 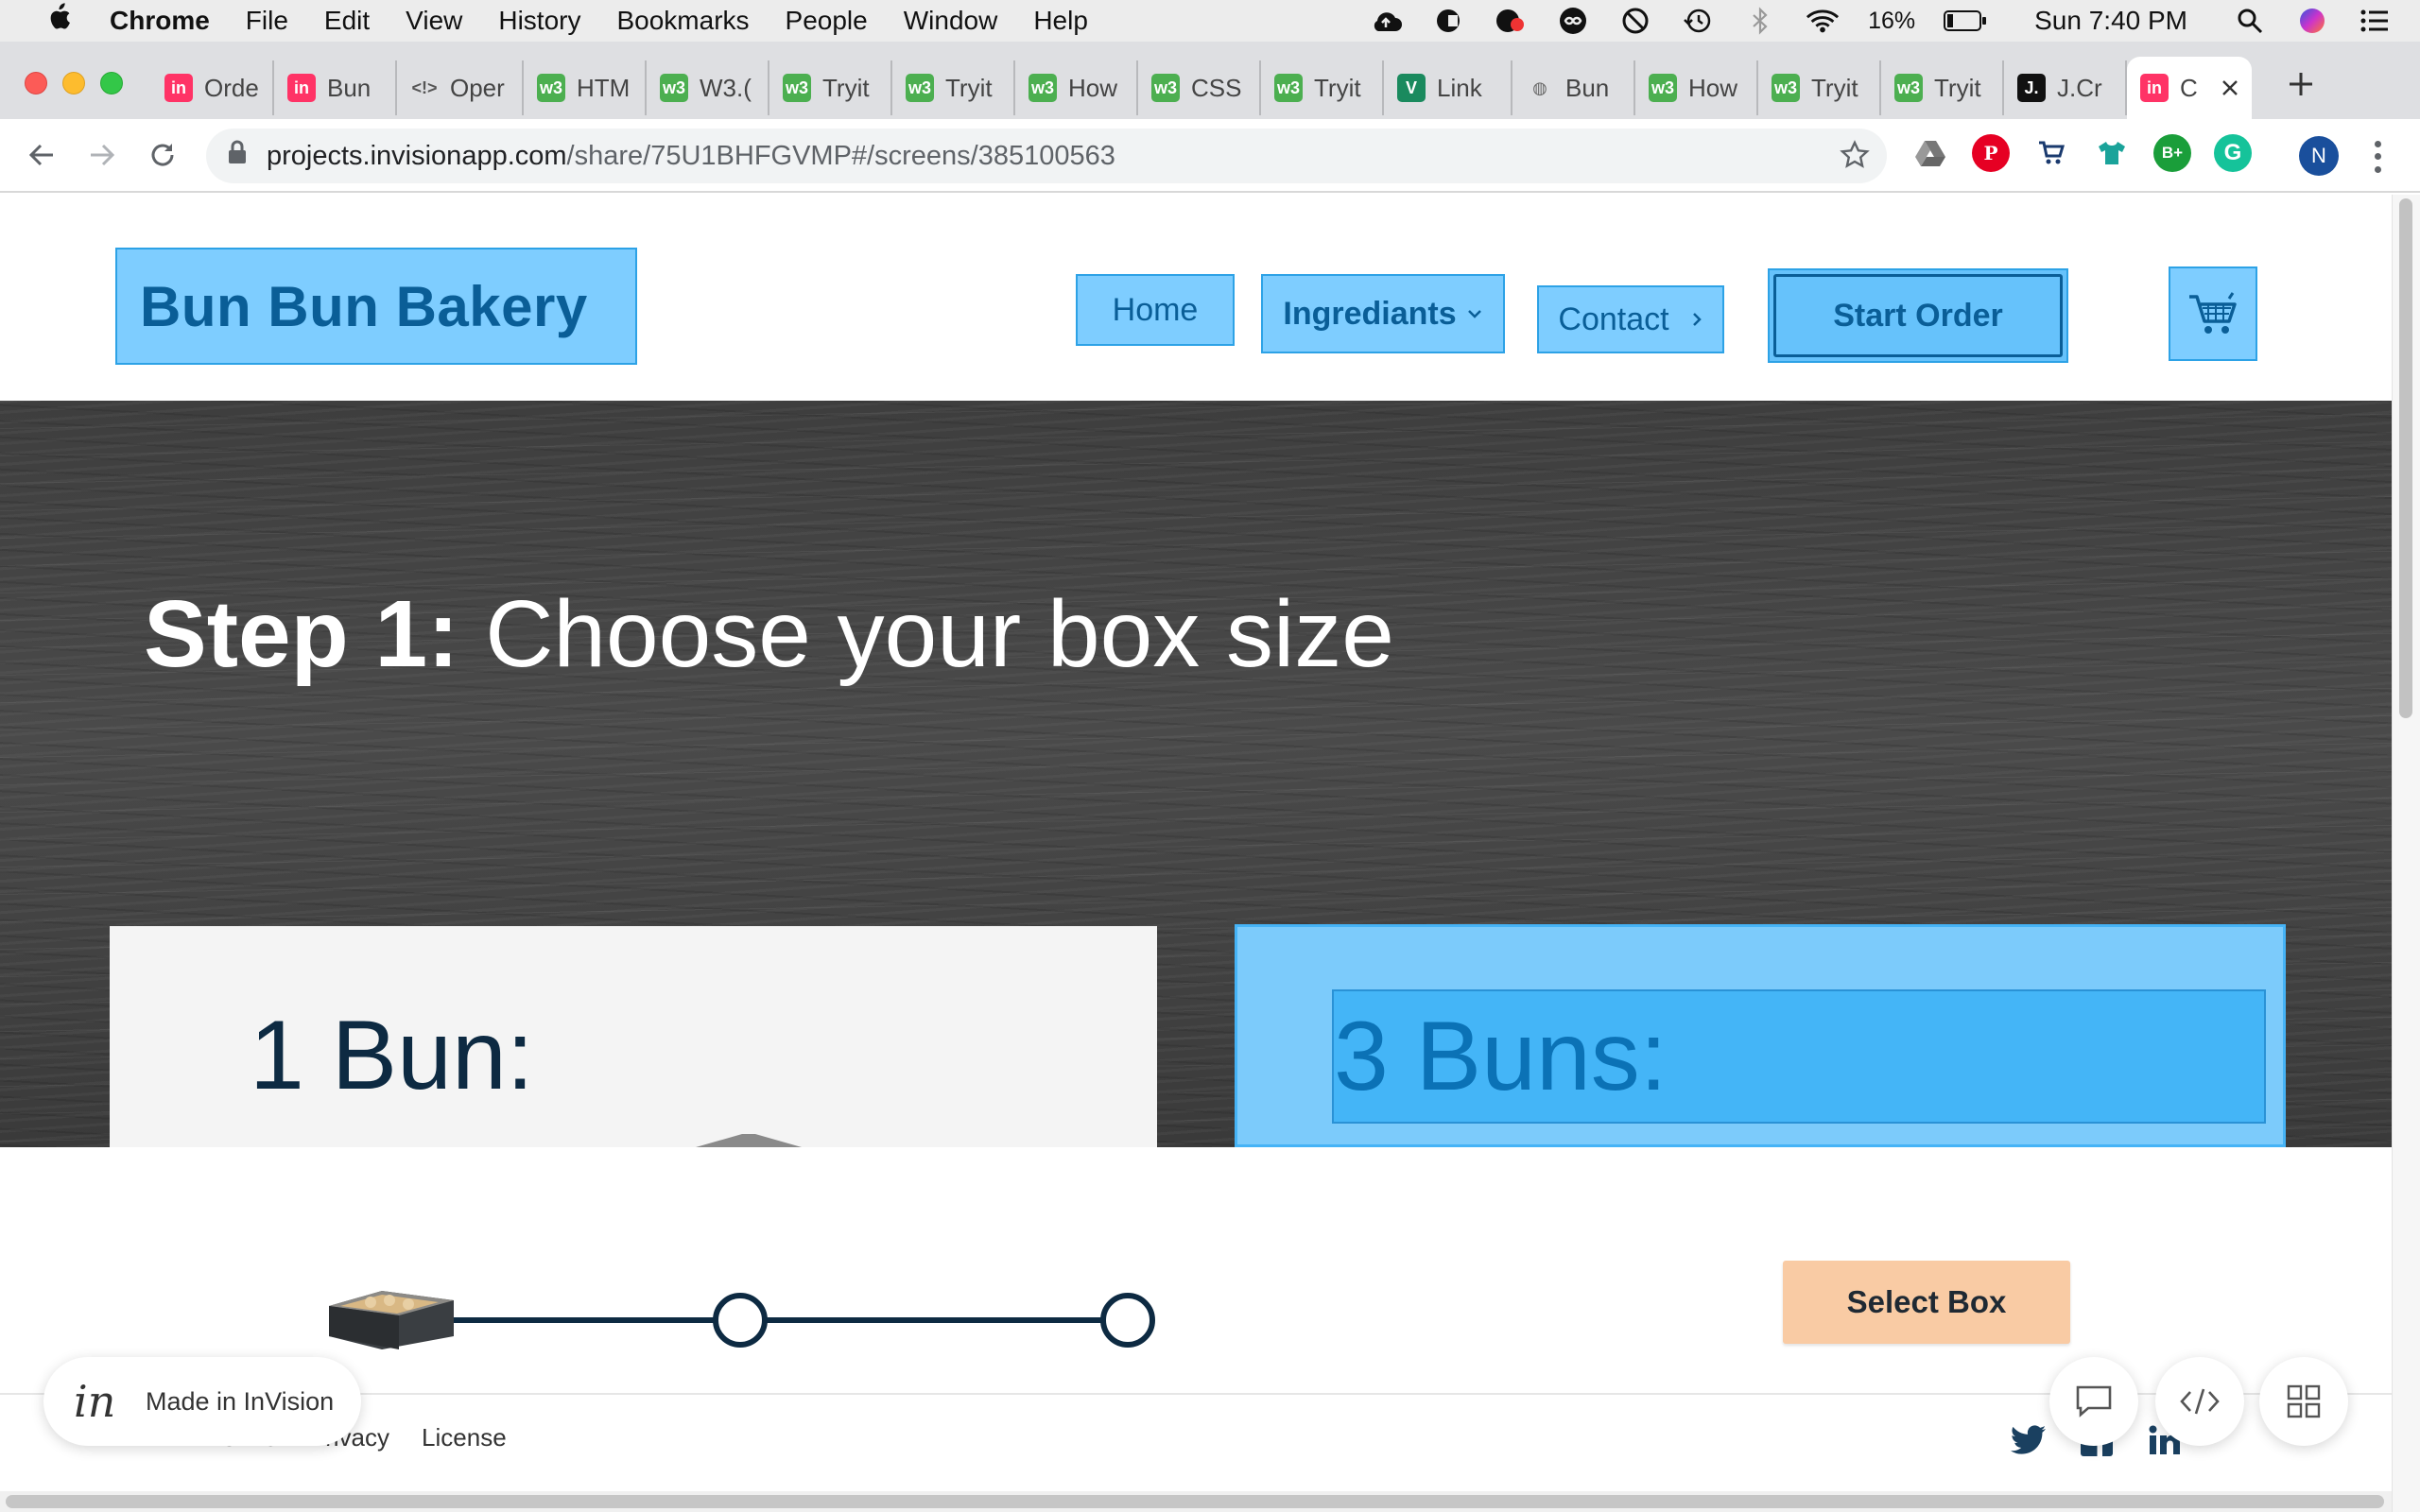 I want to click on notification-center-icon, so click(x=2375, y=21).